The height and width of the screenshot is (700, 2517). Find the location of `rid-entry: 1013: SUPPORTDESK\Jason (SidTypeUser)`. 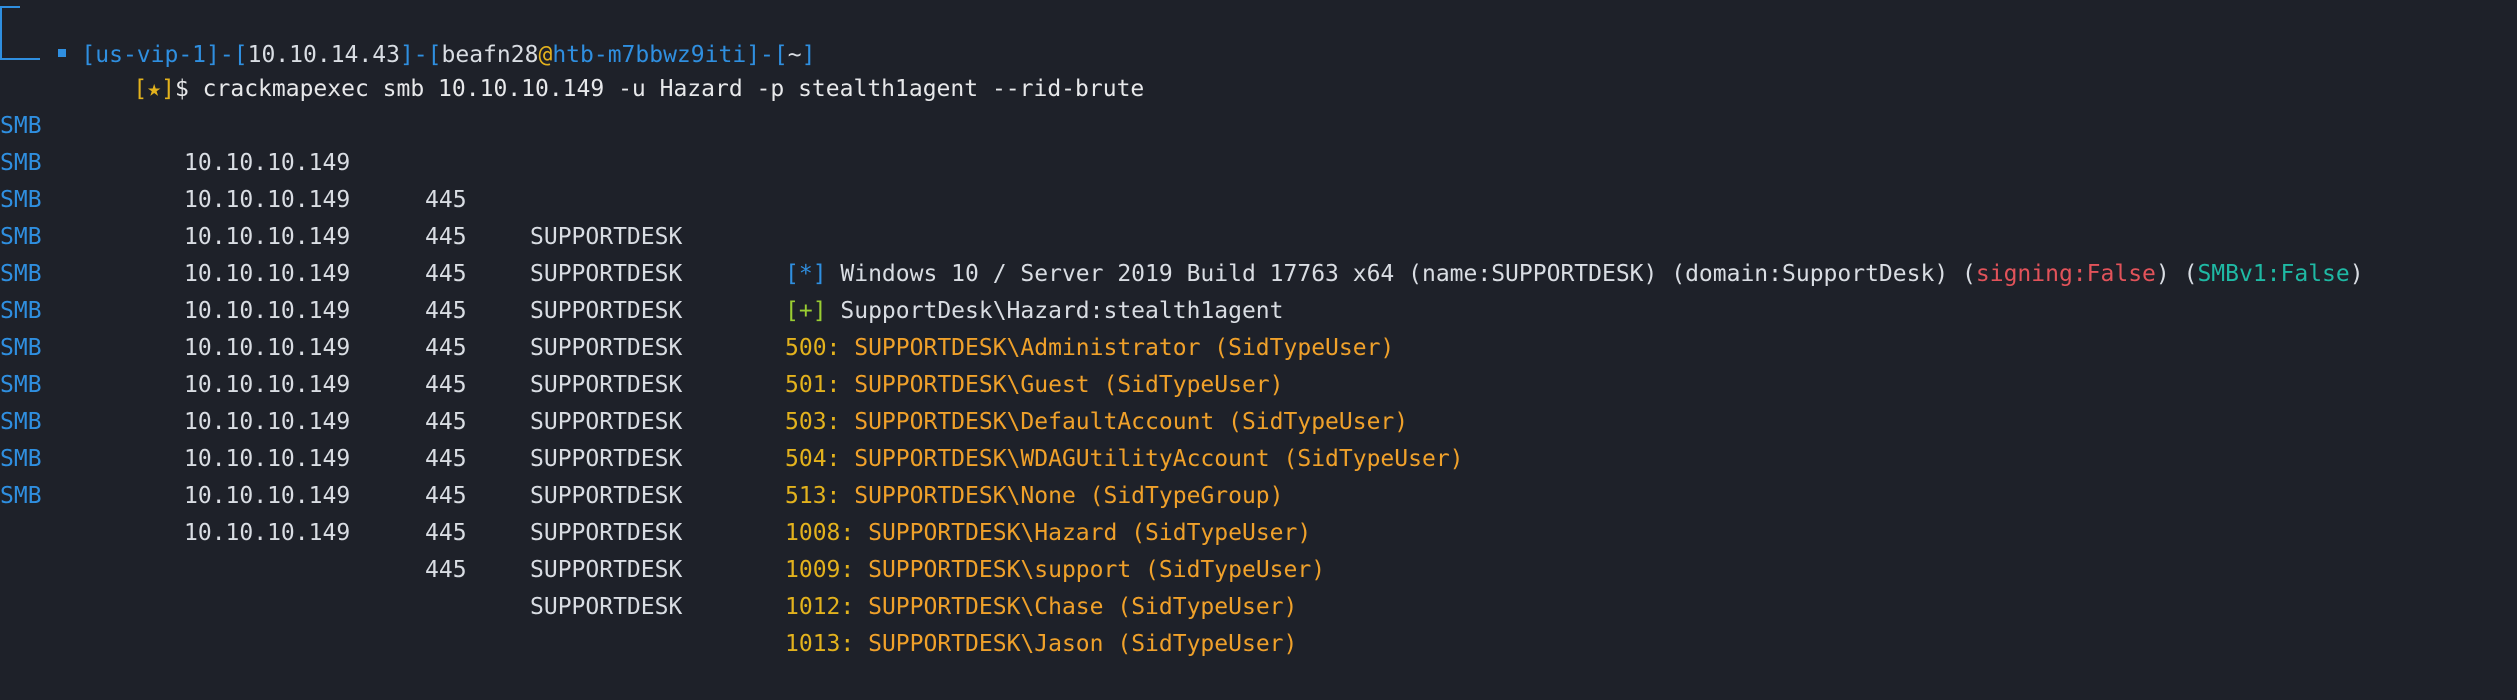

rid-entry: 1013: SUPPORTDESK\Jason (SidTypeUser) is located at coordinates (1041, 644).